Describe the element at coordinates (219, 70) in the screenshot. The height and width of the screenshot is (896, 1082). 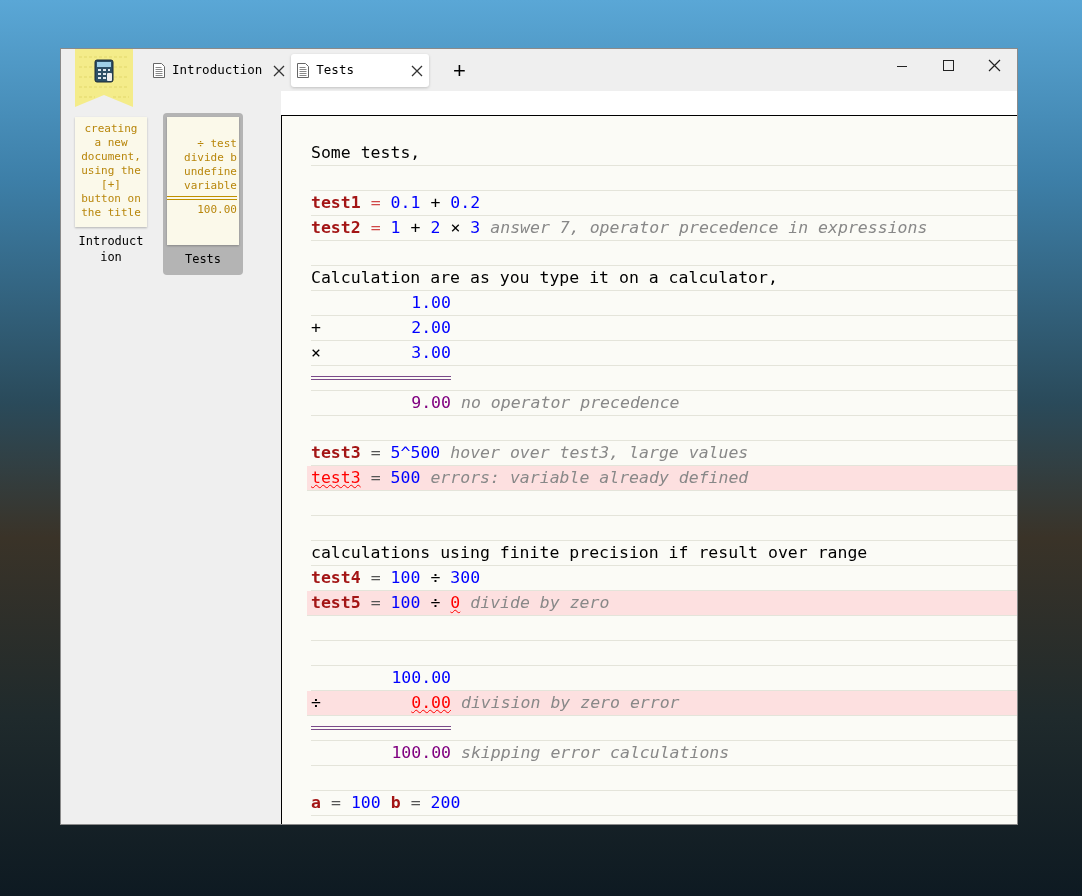
I see `document-tab: Introduction` at that location.